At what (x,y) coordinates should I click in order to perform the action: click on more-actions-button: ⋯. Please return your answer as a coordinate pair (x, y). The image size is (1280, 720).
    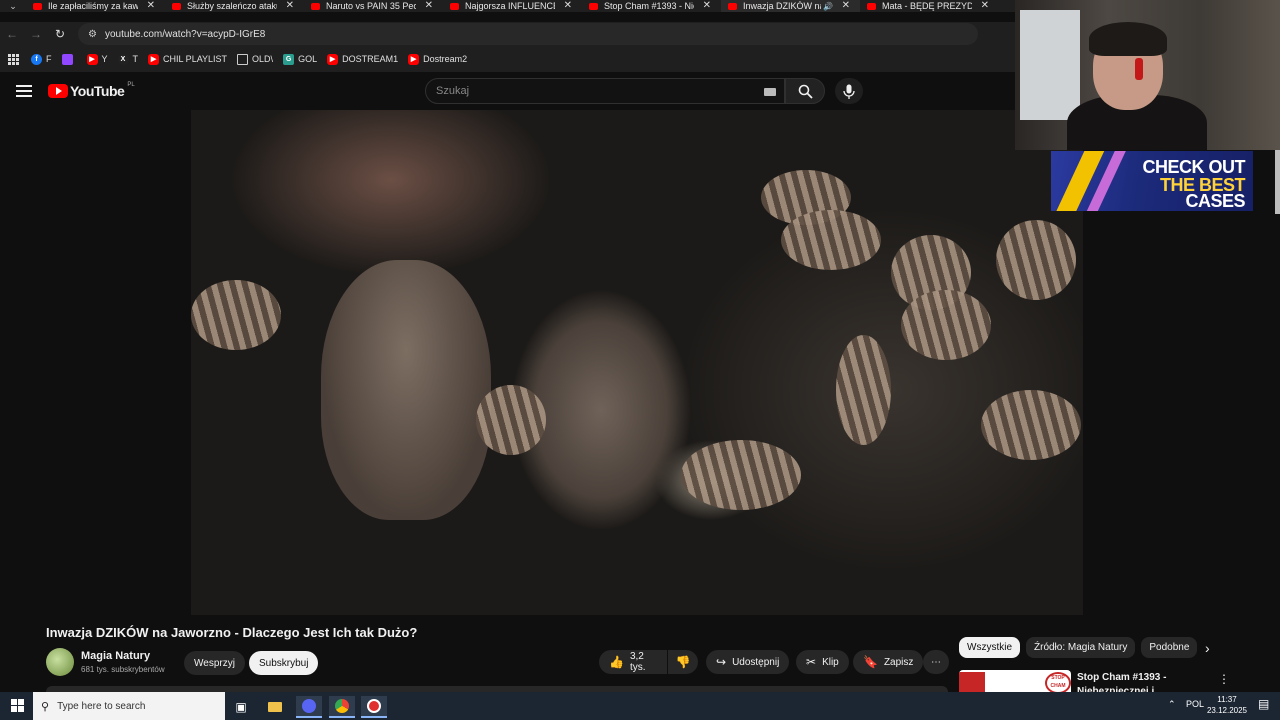
    Looking at the image, I should click on (936, 662).